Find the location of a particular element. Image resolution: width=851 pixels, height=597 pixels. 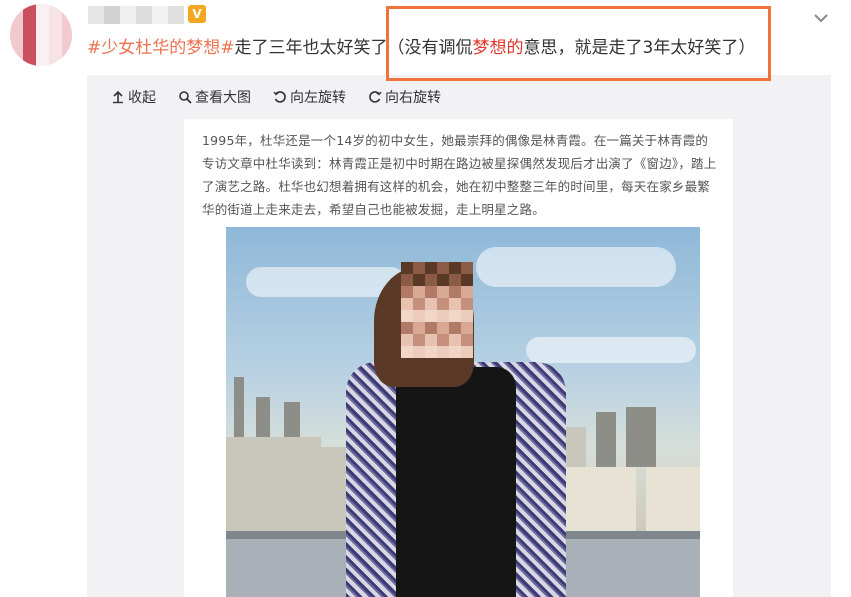

rotate-right-button: 向右旋转 is located at coordinates (404, 97).